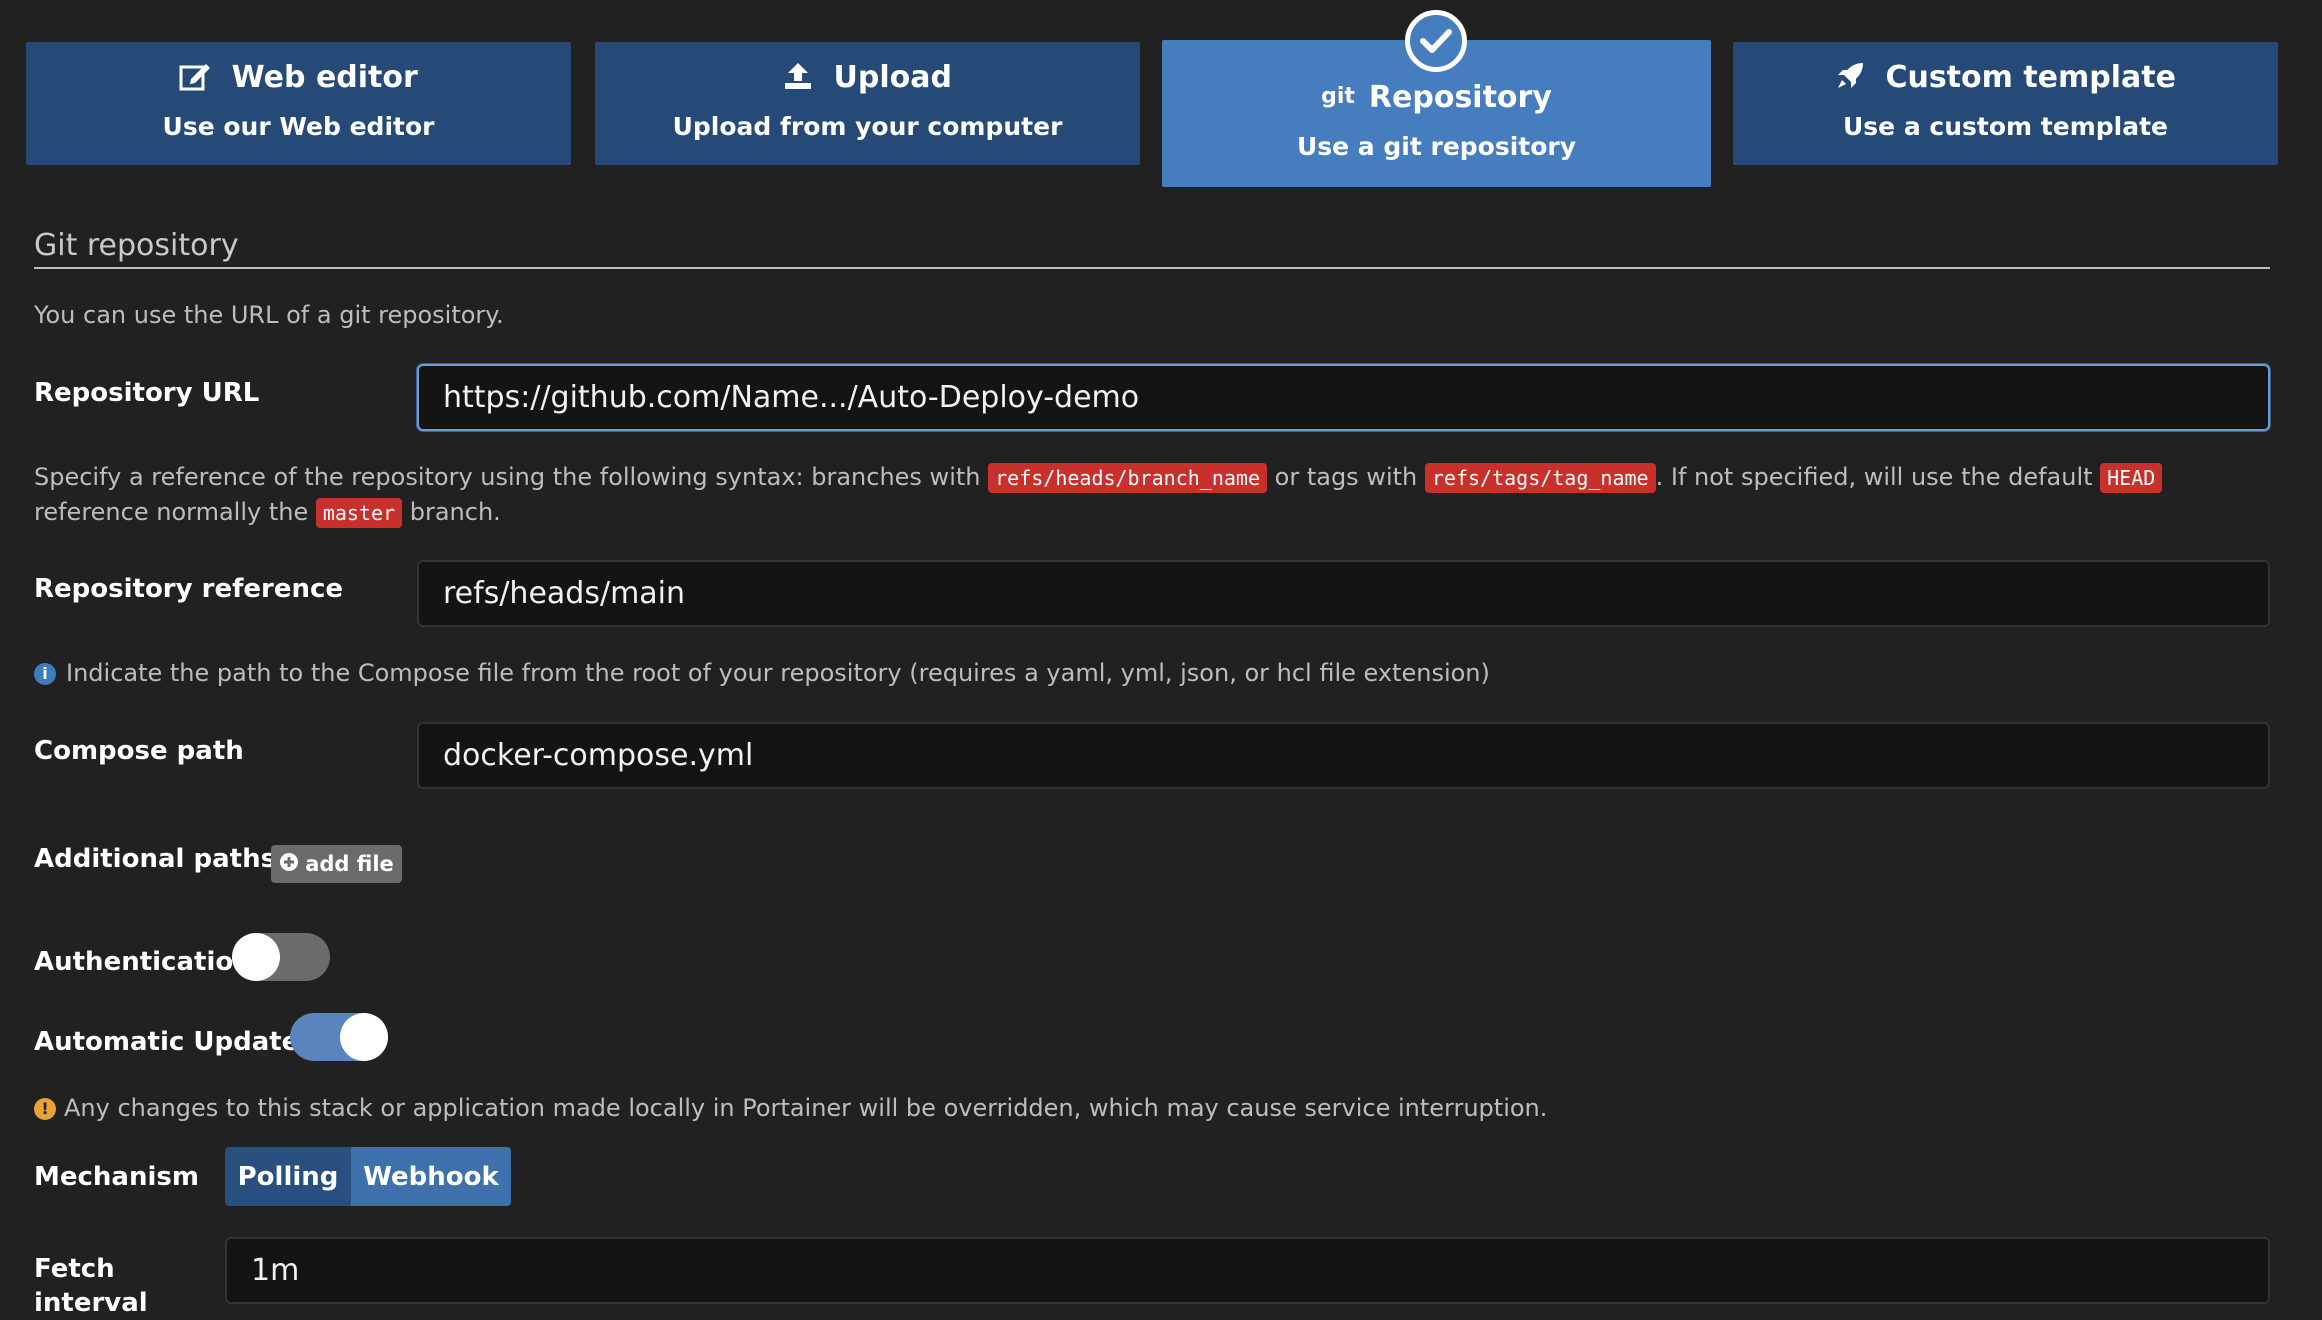 Image resolution: width=2322 pixels, height=1320 pixels. Describe the element at coordinates (2030, 77) in the screenshot. I see `method-title: Custom template` at that location.